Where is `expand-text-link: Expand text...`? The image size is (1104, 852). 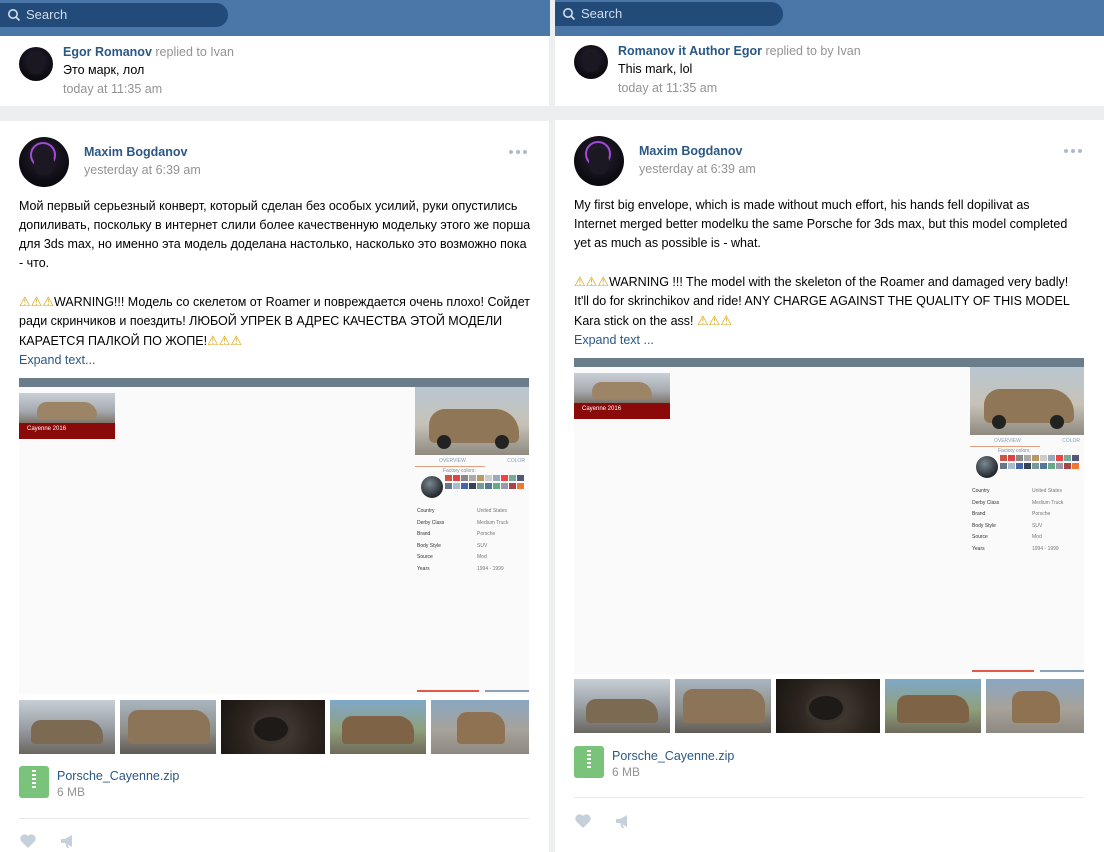
expand-text-link: Expand text... is located at coordinates (276, 360).